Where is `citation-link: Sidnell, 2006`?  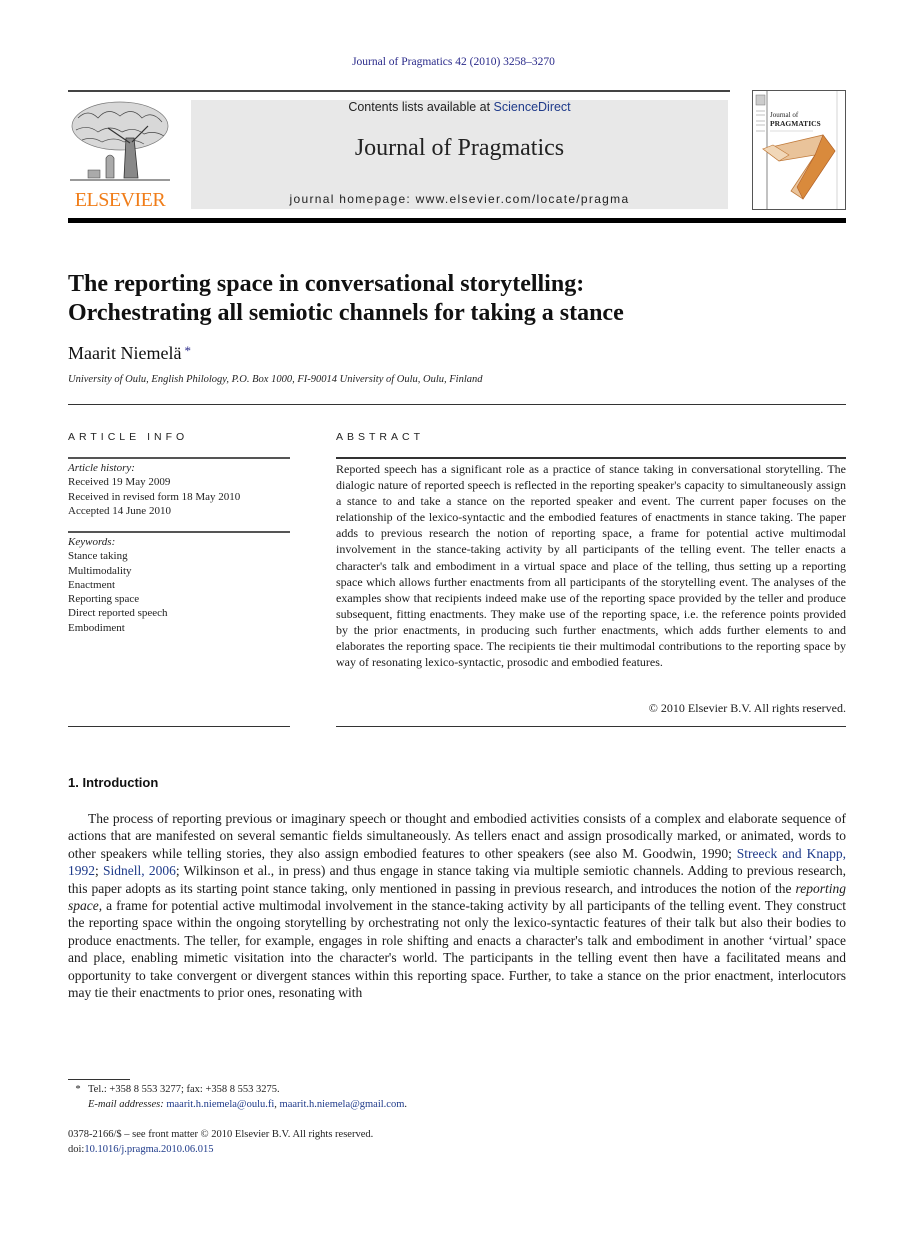 citation-link: Sidnell, 2006 is located at coordinates (139, 870).